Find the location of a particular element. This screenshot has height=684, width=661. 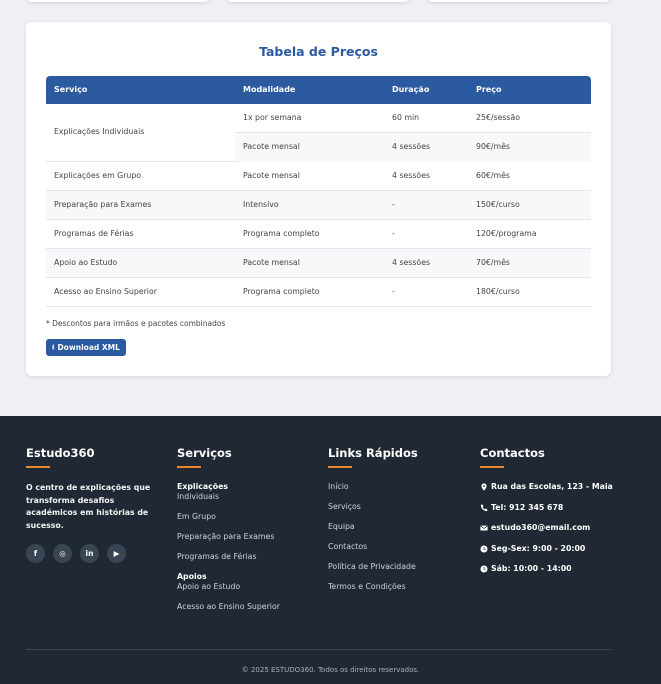

contact-hours-text: Seg-Sex: 9:00 - 20:00 is located at coordinates (538, 548).